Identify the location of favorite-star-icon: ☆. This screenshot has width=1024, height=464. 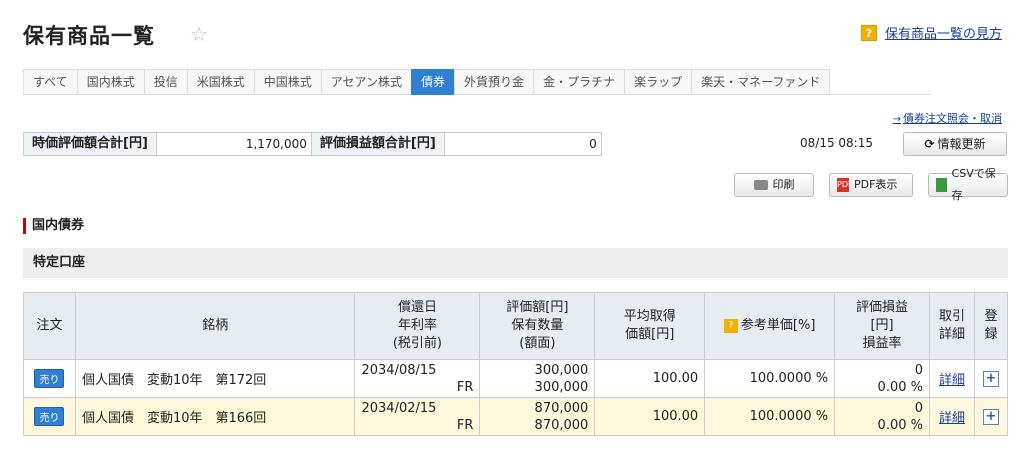
(199, 34).